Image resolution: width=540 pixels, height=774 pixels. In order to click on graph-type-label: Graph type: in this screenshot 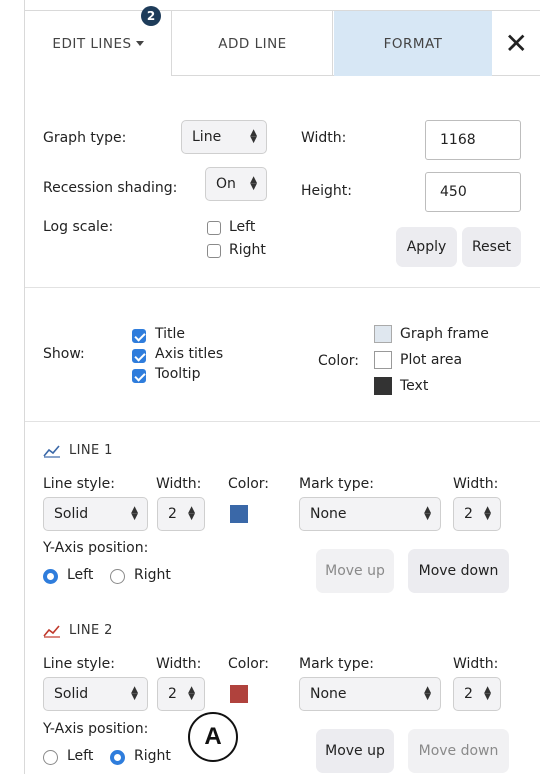, I will do `click(85, 138)`.